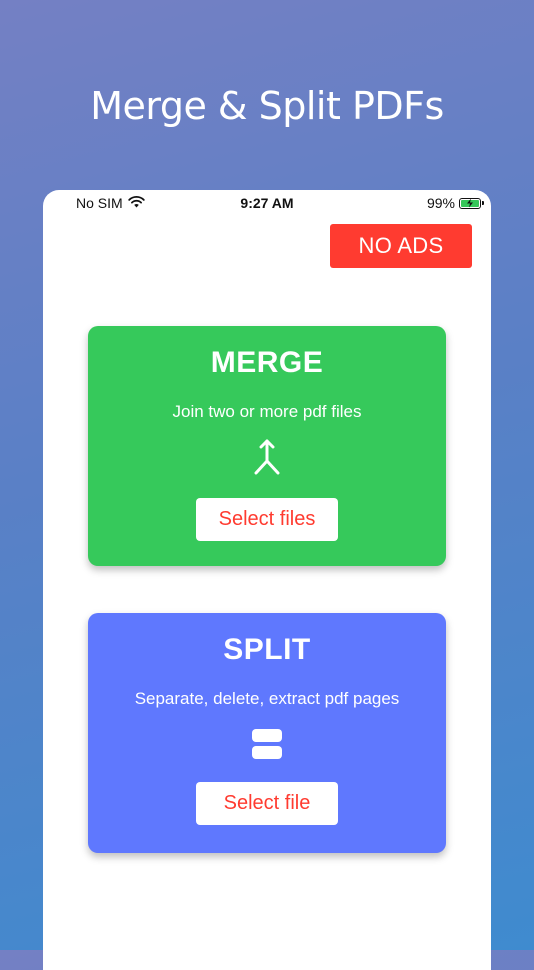 The image size is (534, 970). I want to click on status-bar: No SIM 9:27 AM 99%, so click(267, 203).